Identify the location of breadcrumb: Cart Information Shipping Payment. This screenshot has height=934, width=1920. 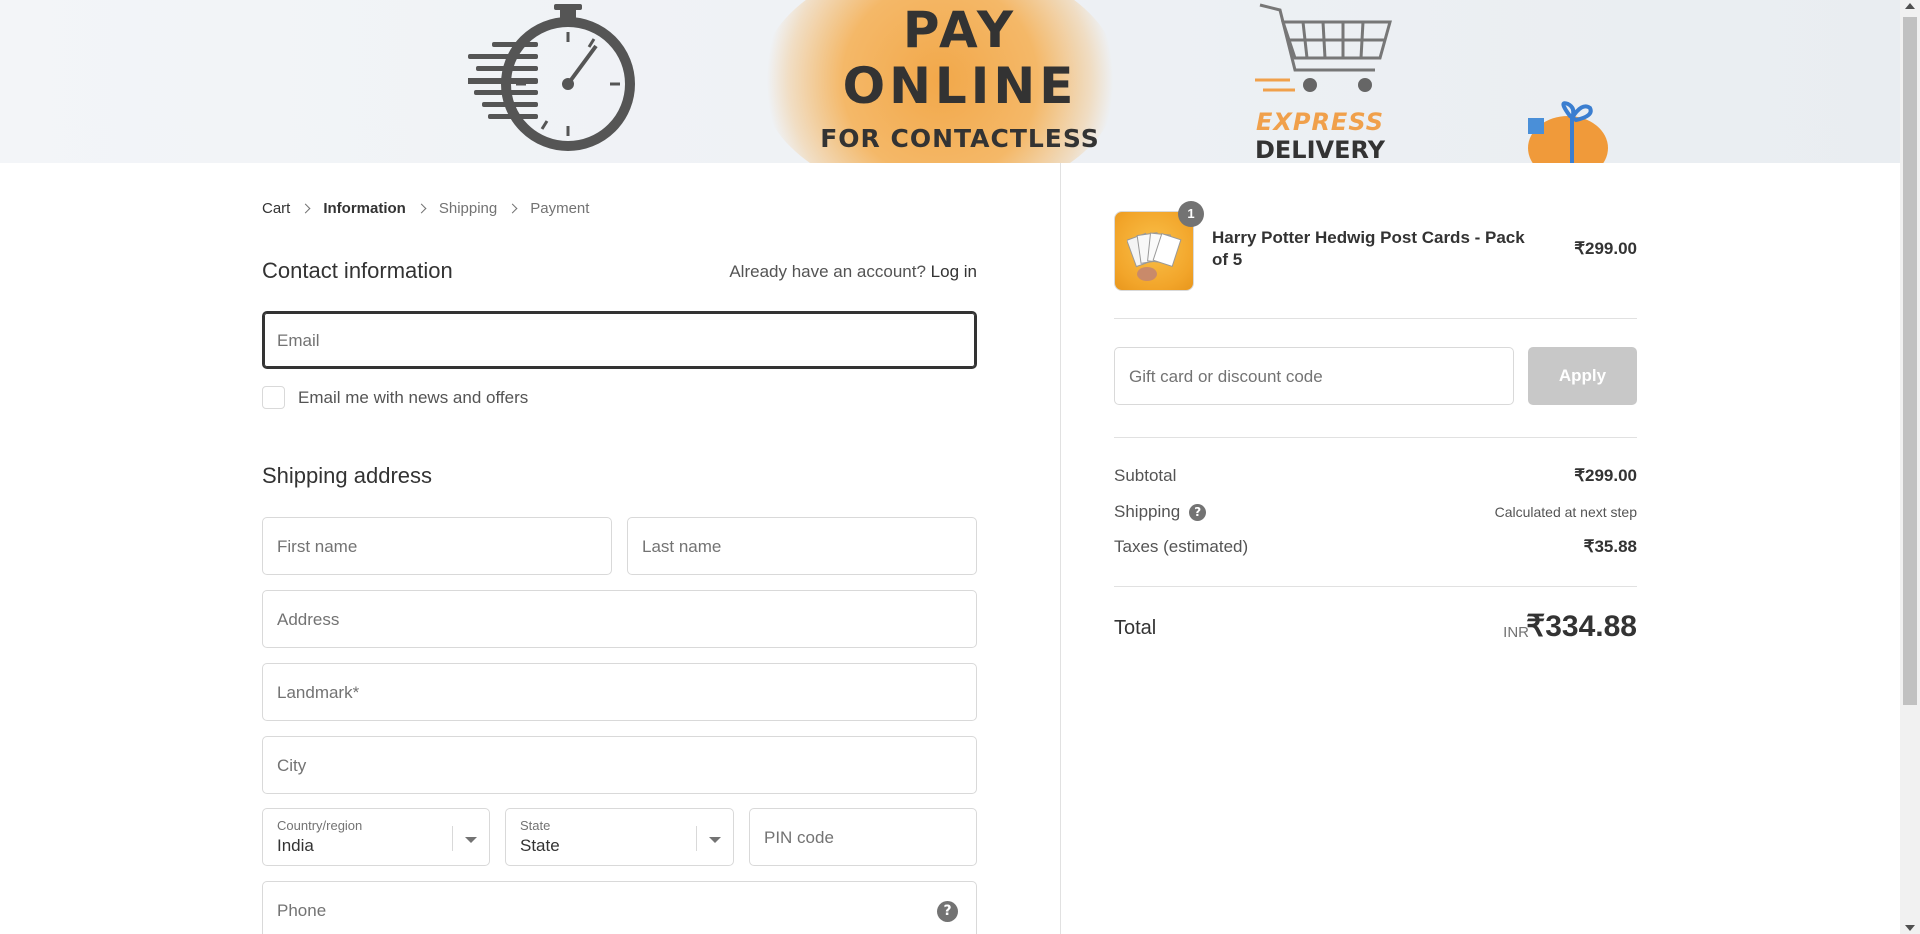
(425, 208).